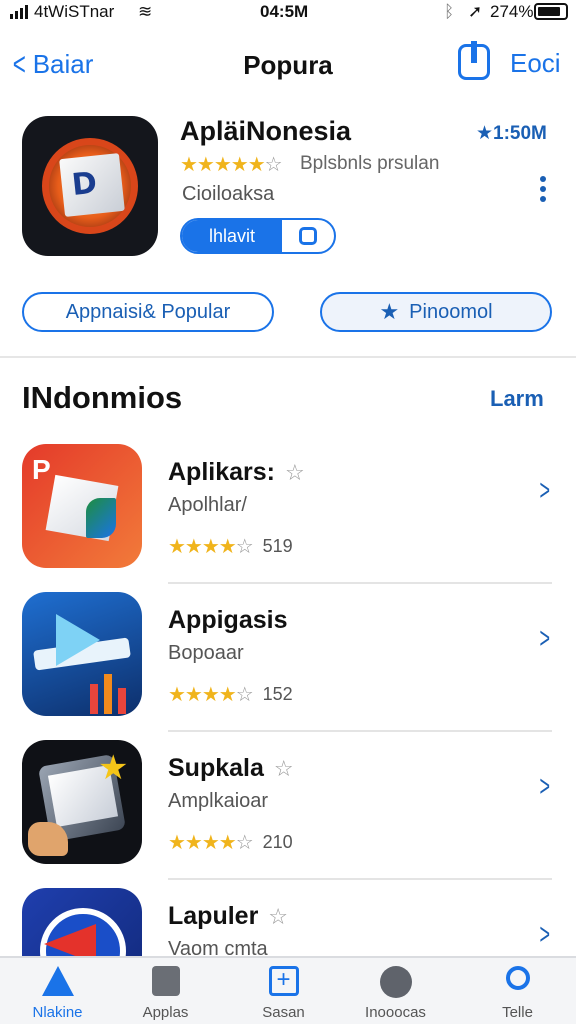 The width and height of the screenshot is (576, 1024). What do you see at coordinates (236, 472) in the screenshot?
I see `app-name: Aplikars: ☆` at bounding box center [236, 472].